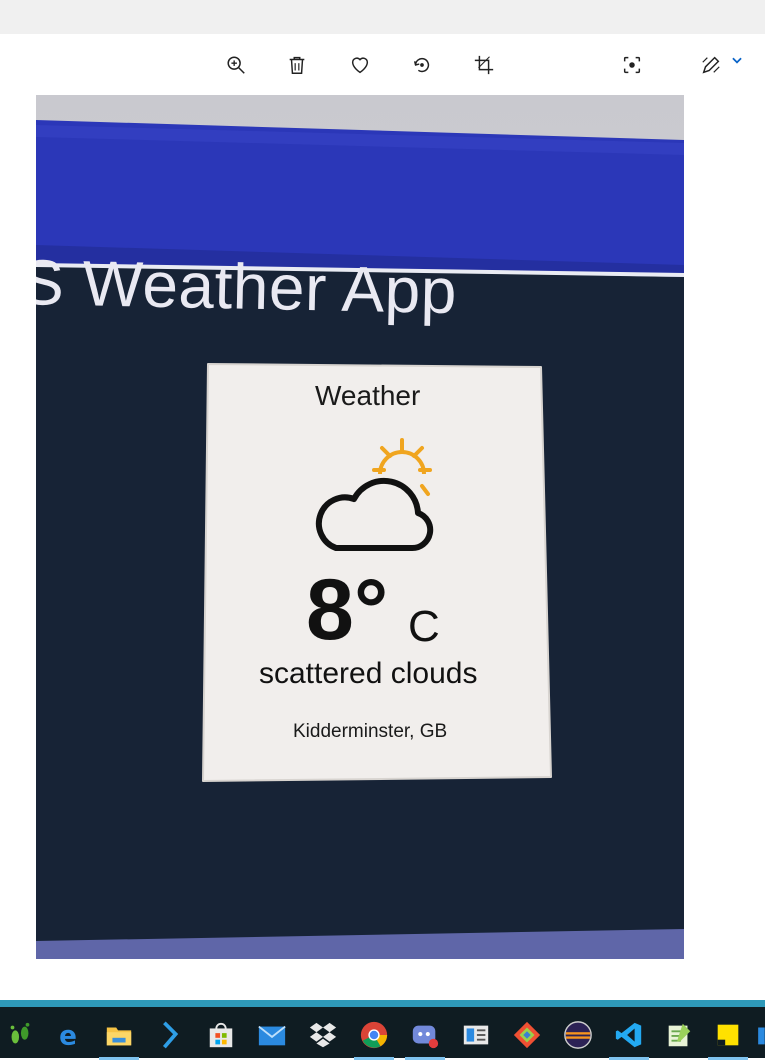  What do you see at coordinates (382, 65) in the screenshot?
I see `photo-toolbar` at bounding box center [382, 65].